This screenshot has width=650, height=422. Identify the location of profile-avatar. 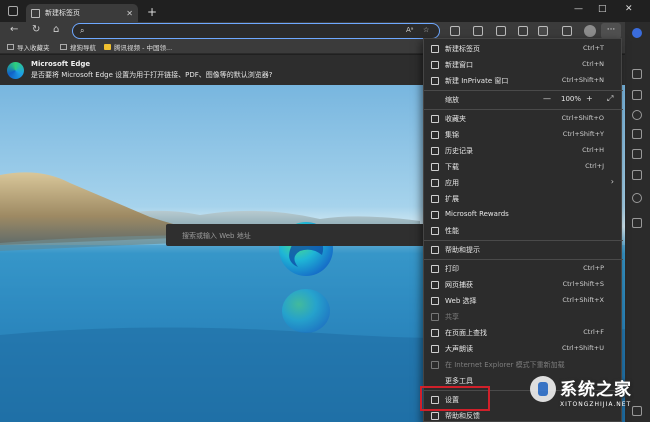
(590, 31).